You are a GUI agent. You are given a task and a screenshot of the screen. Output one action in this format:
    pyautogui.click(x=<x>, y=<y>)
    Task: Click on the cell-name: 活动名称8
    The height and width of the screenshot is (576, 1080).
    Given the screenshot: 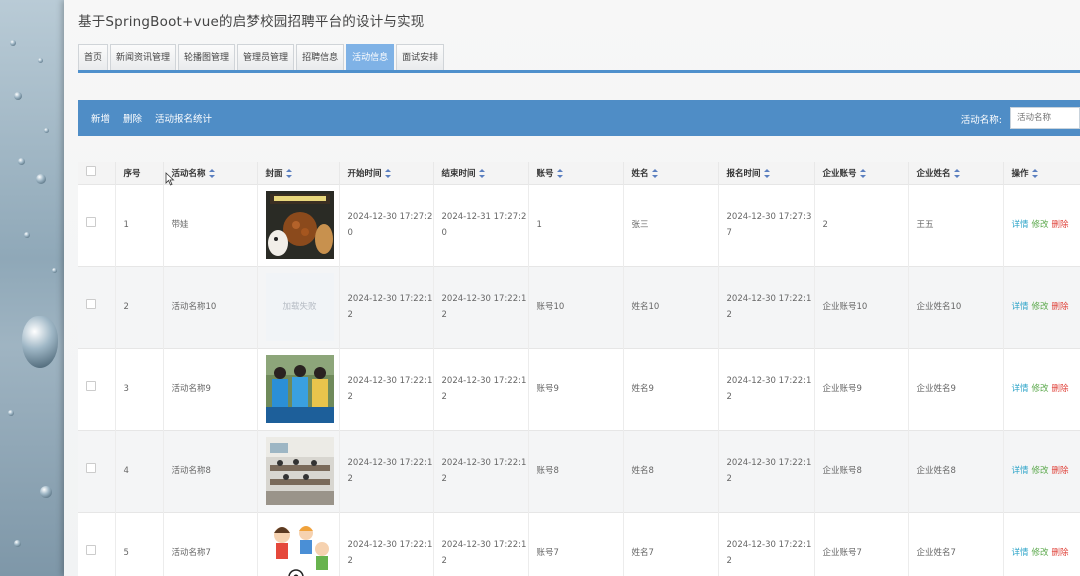 What is the action you would take?
    pyautogui.click(x=210, y=470)
    